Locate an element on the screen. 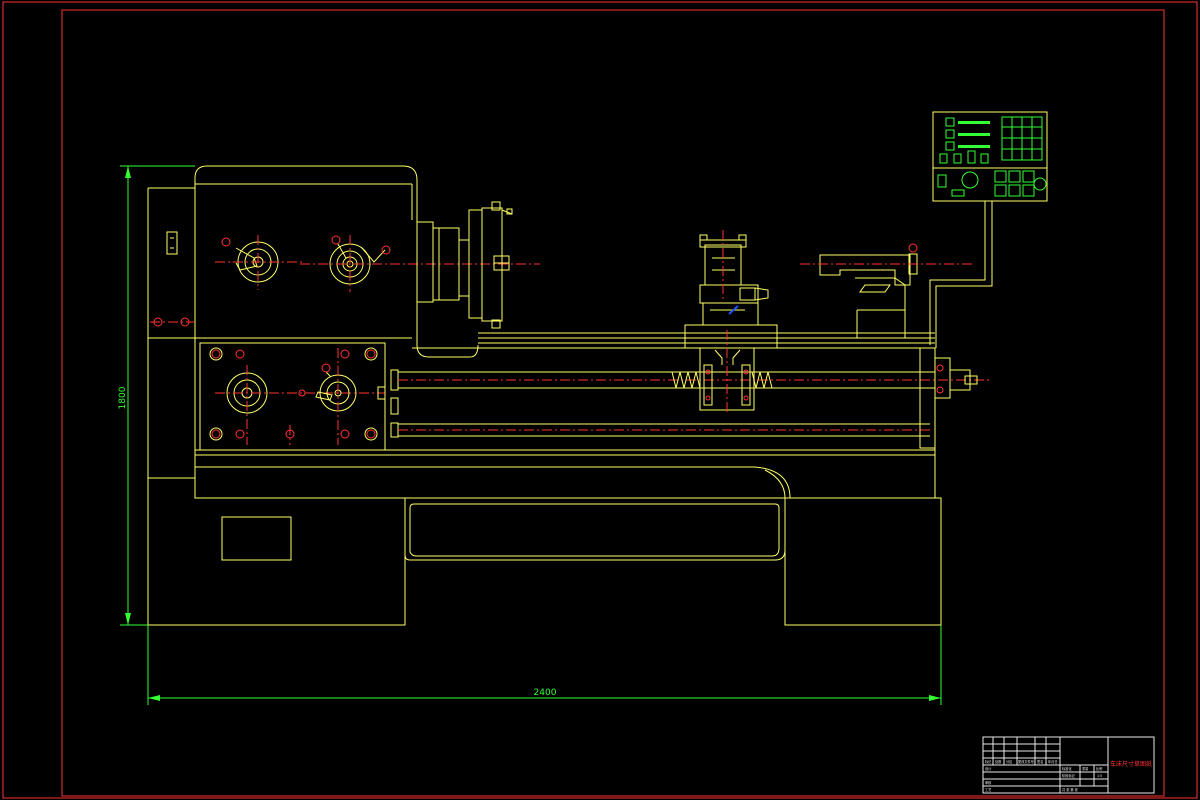  nameplate is located at coordinates (256, 538).